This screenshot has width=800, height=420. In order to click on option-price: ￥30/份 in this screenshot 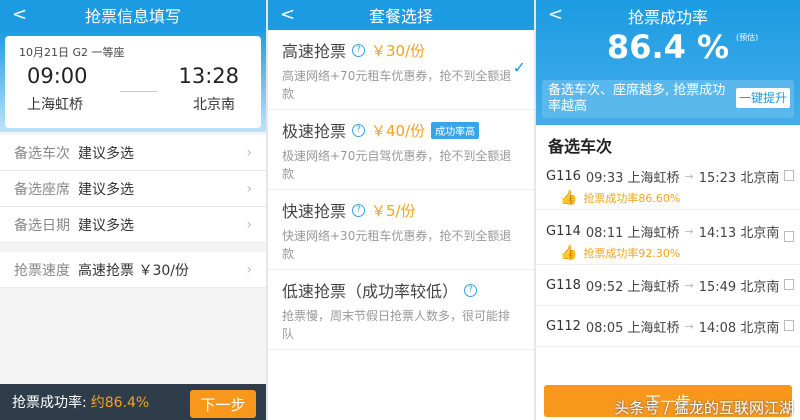, I will do `click(398, 50)`.